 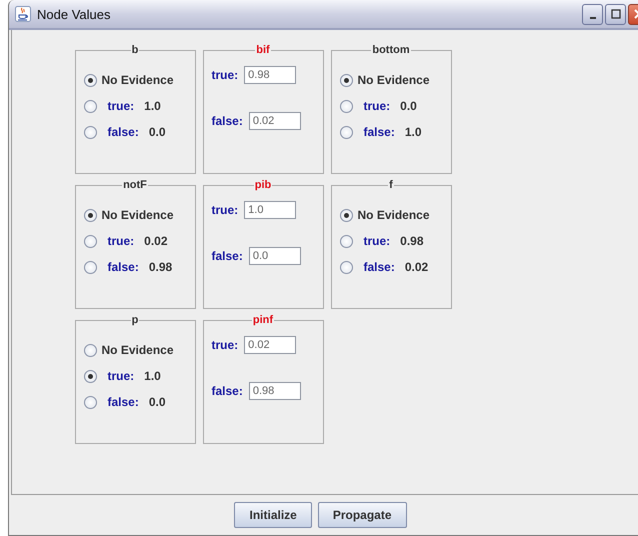 I want to click on node-title: pinf, so click(x=263, y=320).